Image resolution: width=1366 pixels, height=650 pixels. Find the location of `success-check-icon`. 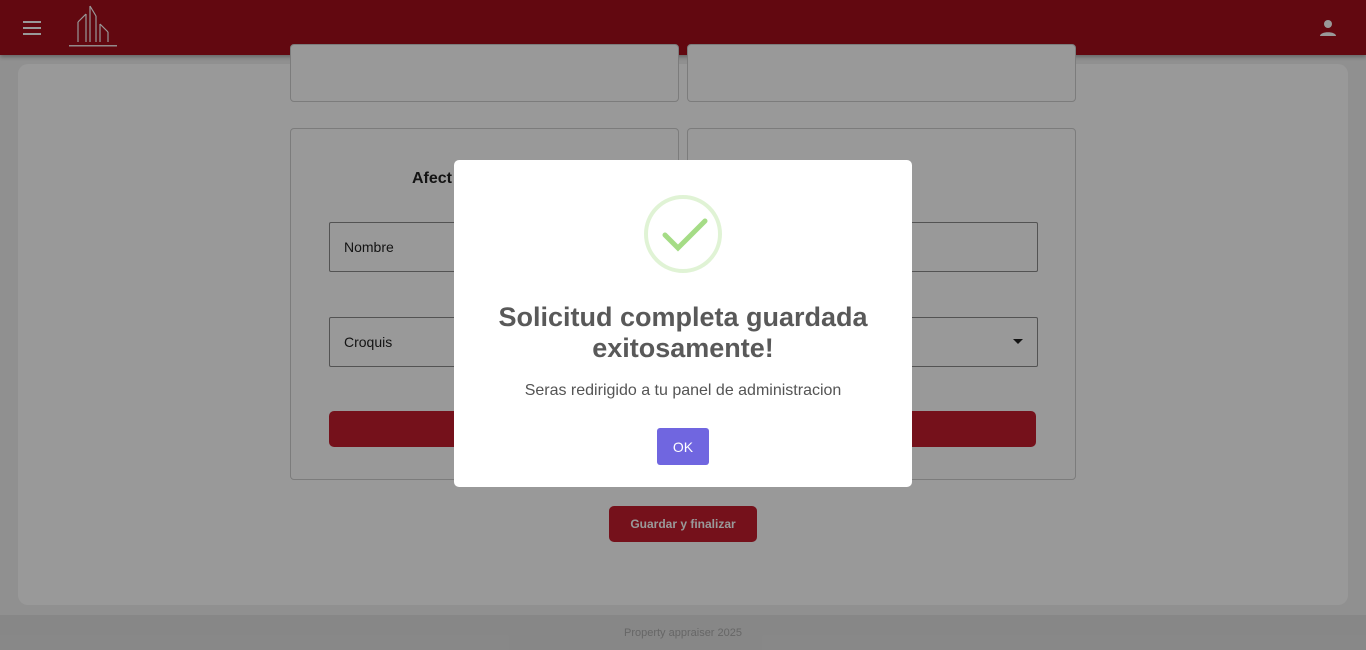

success-check-icon is located at coordinates (683, 234).